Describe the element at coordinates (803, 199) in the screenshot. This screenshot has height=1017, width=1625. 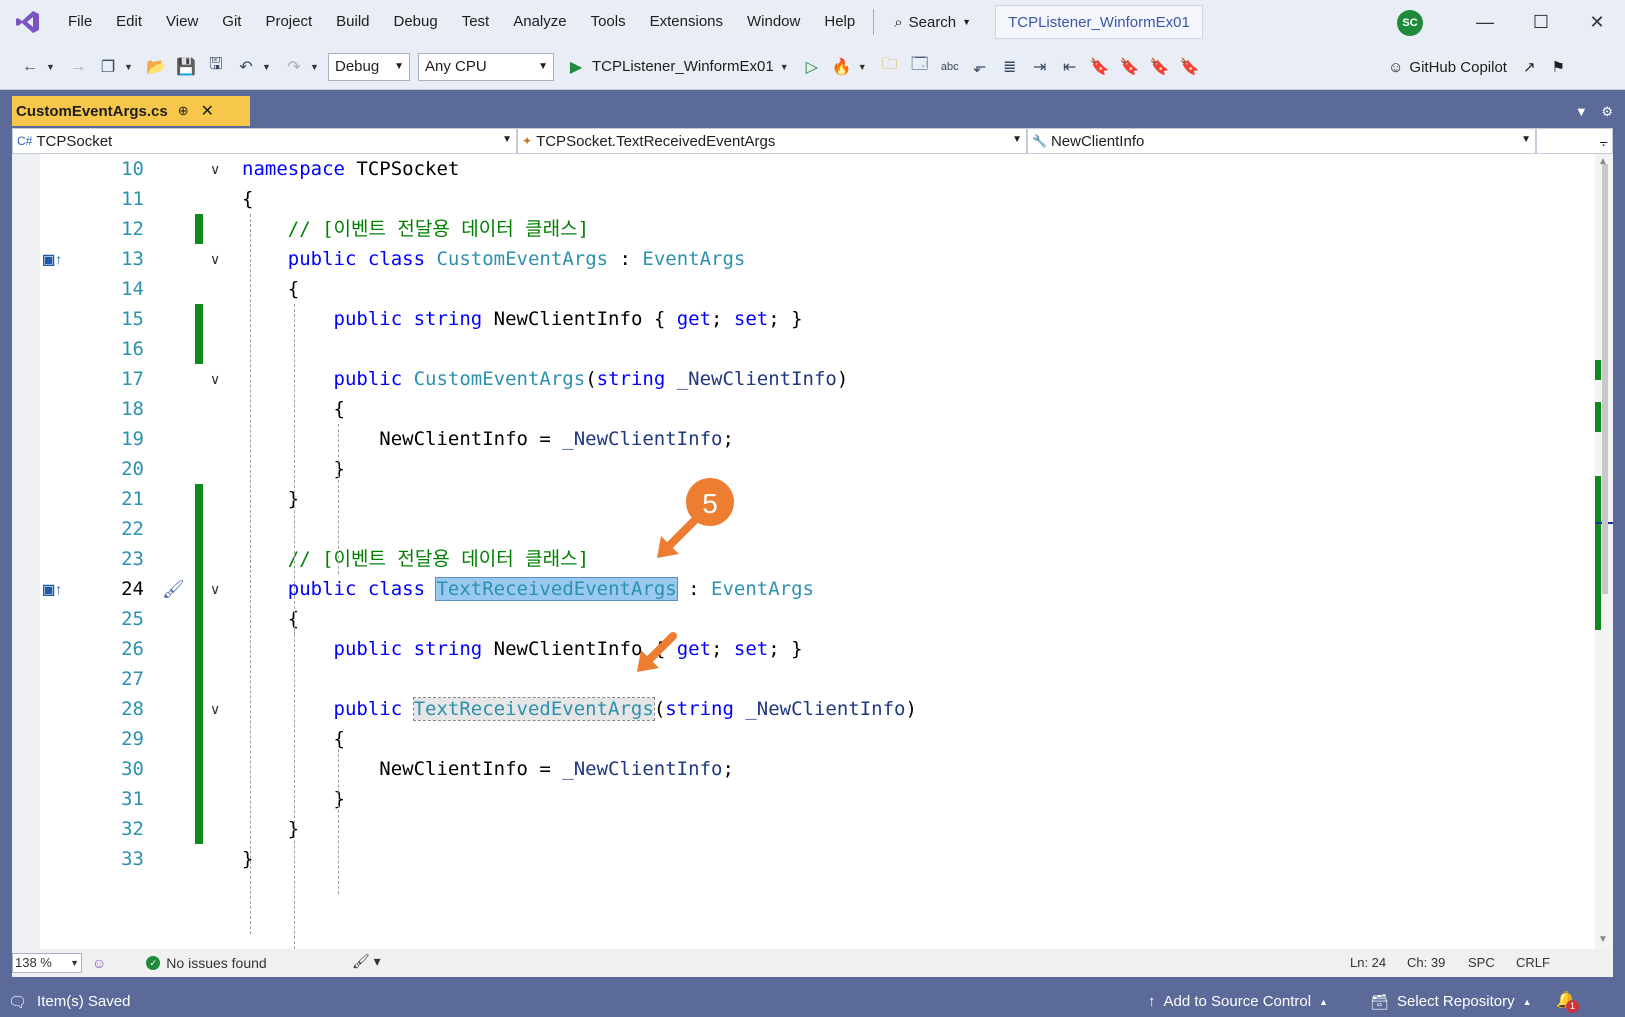
I see `code-line: 11 {` at that location.